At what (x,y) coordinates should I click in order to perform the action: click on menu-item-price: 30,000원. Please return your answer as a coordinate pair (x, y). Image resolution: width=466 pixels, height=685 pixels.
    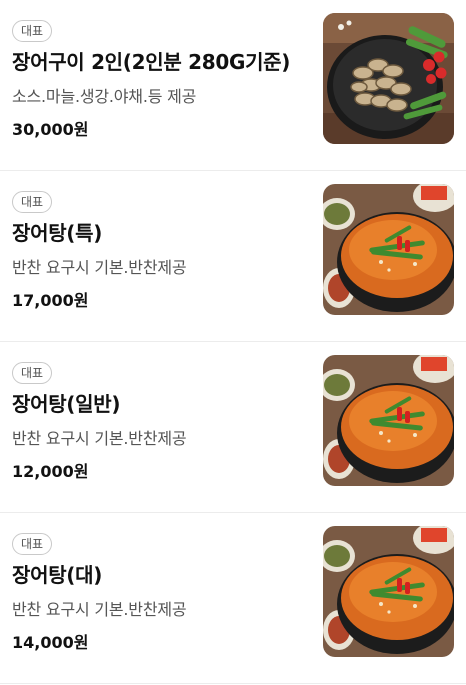
    Looking at the image, I should click on (50, 129).